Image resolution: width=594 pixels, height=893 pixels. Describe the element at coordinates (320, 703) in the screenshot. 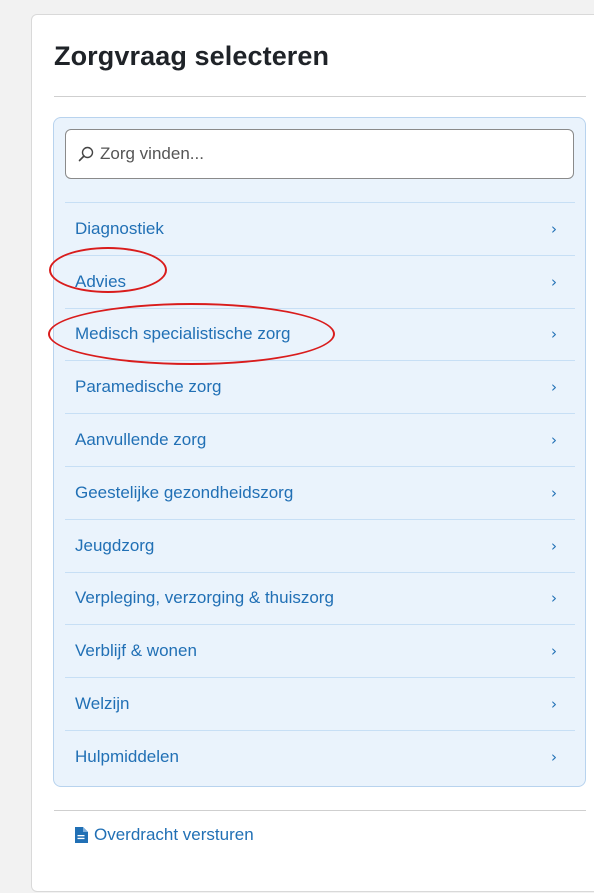

I see `category-item-welzijn: Welzijn ›` at that location.